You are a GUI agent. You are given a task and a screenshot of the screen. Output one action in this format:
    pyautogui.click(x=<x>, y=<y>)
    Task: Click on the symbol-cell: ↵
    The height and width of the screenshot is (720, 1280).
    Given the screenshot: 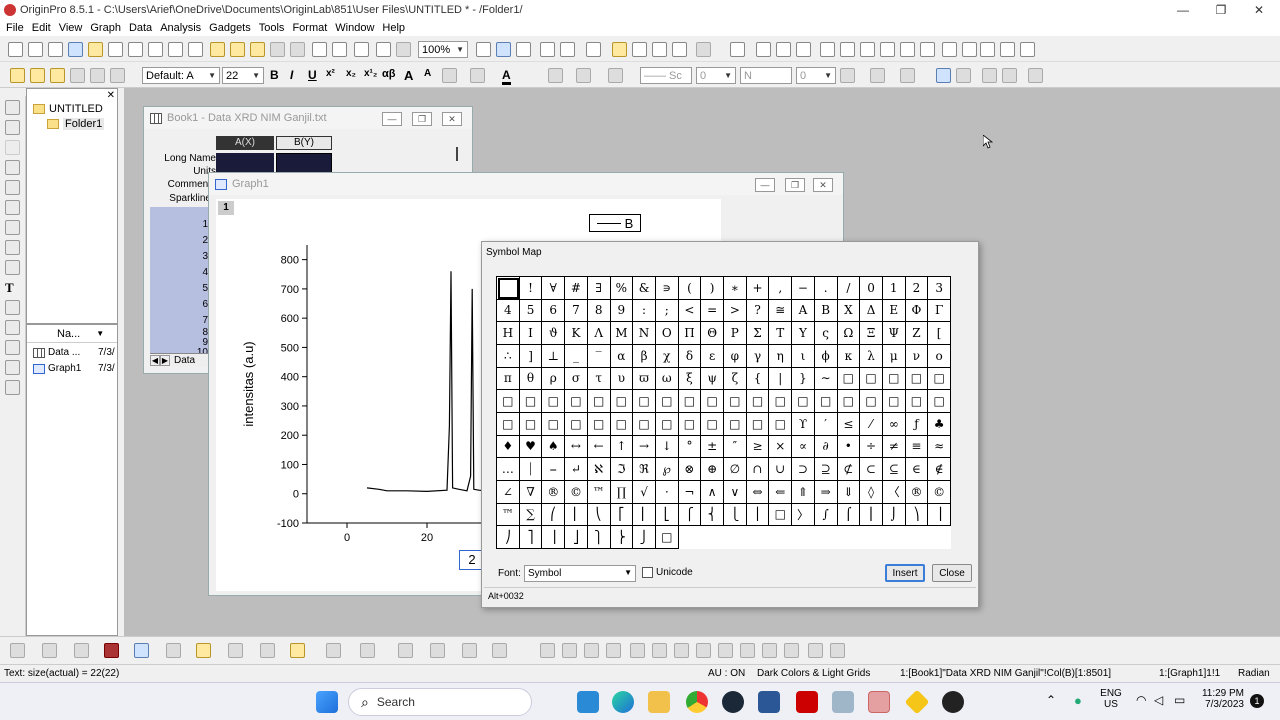 What is the action you would take?
    pyautogui.click(x=576, y=469)
    